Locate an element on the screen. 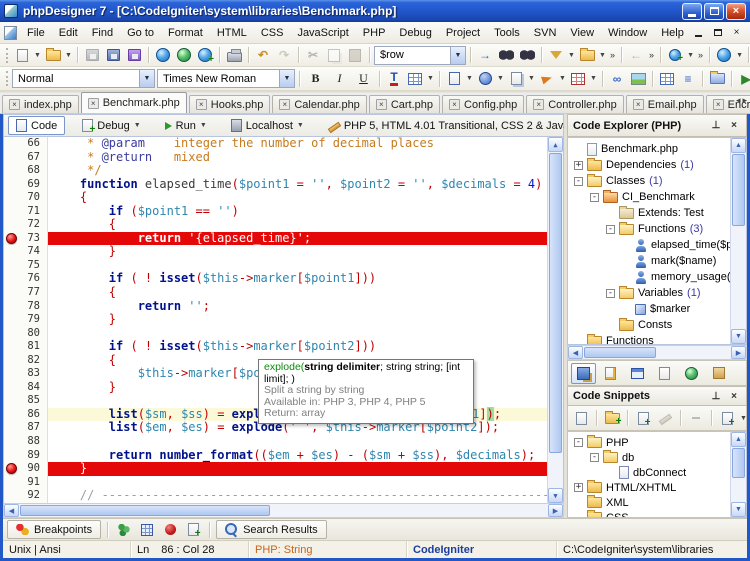 The image size is (750, 561). server-selector: Localhost ▼ is located at coordinates (267, 125).